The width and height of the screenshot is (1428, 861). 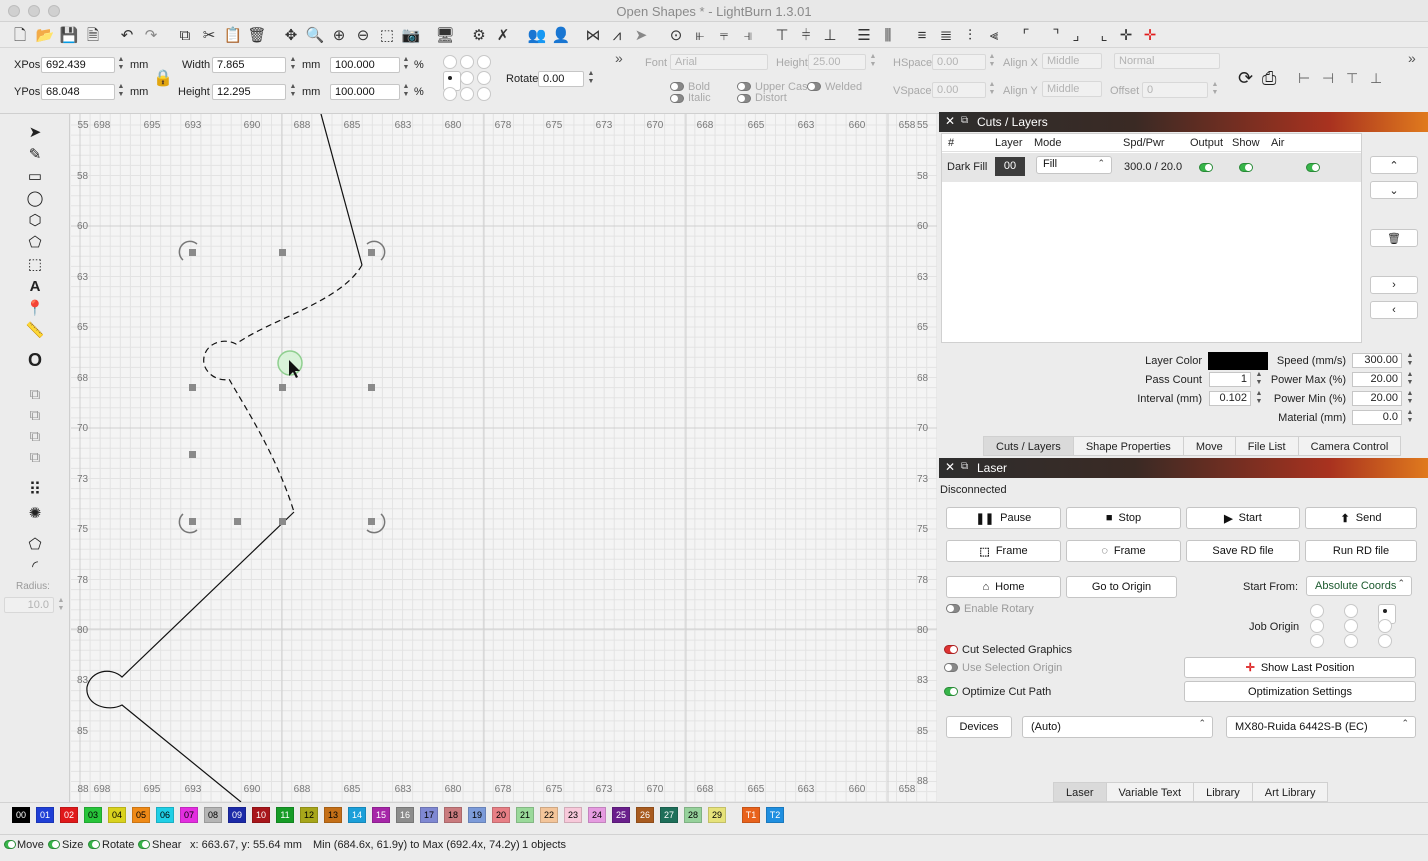 I want to click on undo-icon: ↶, so click(x=127, y=35).